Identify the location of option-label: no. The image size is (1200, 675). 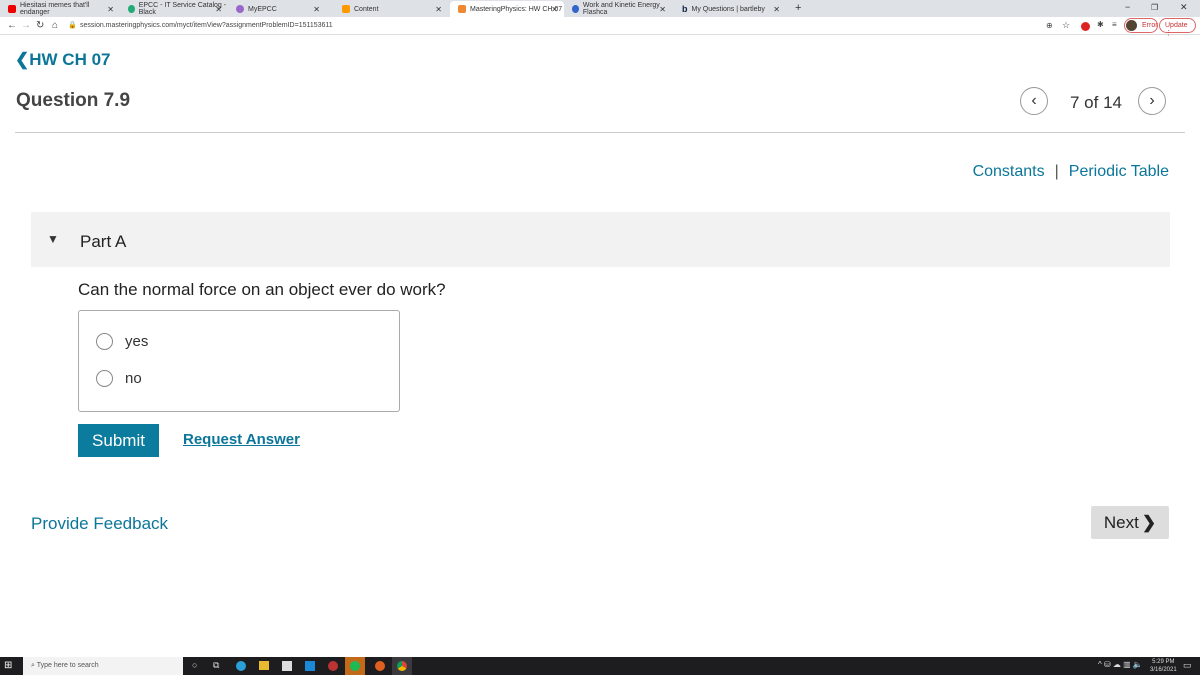
(133, 378).